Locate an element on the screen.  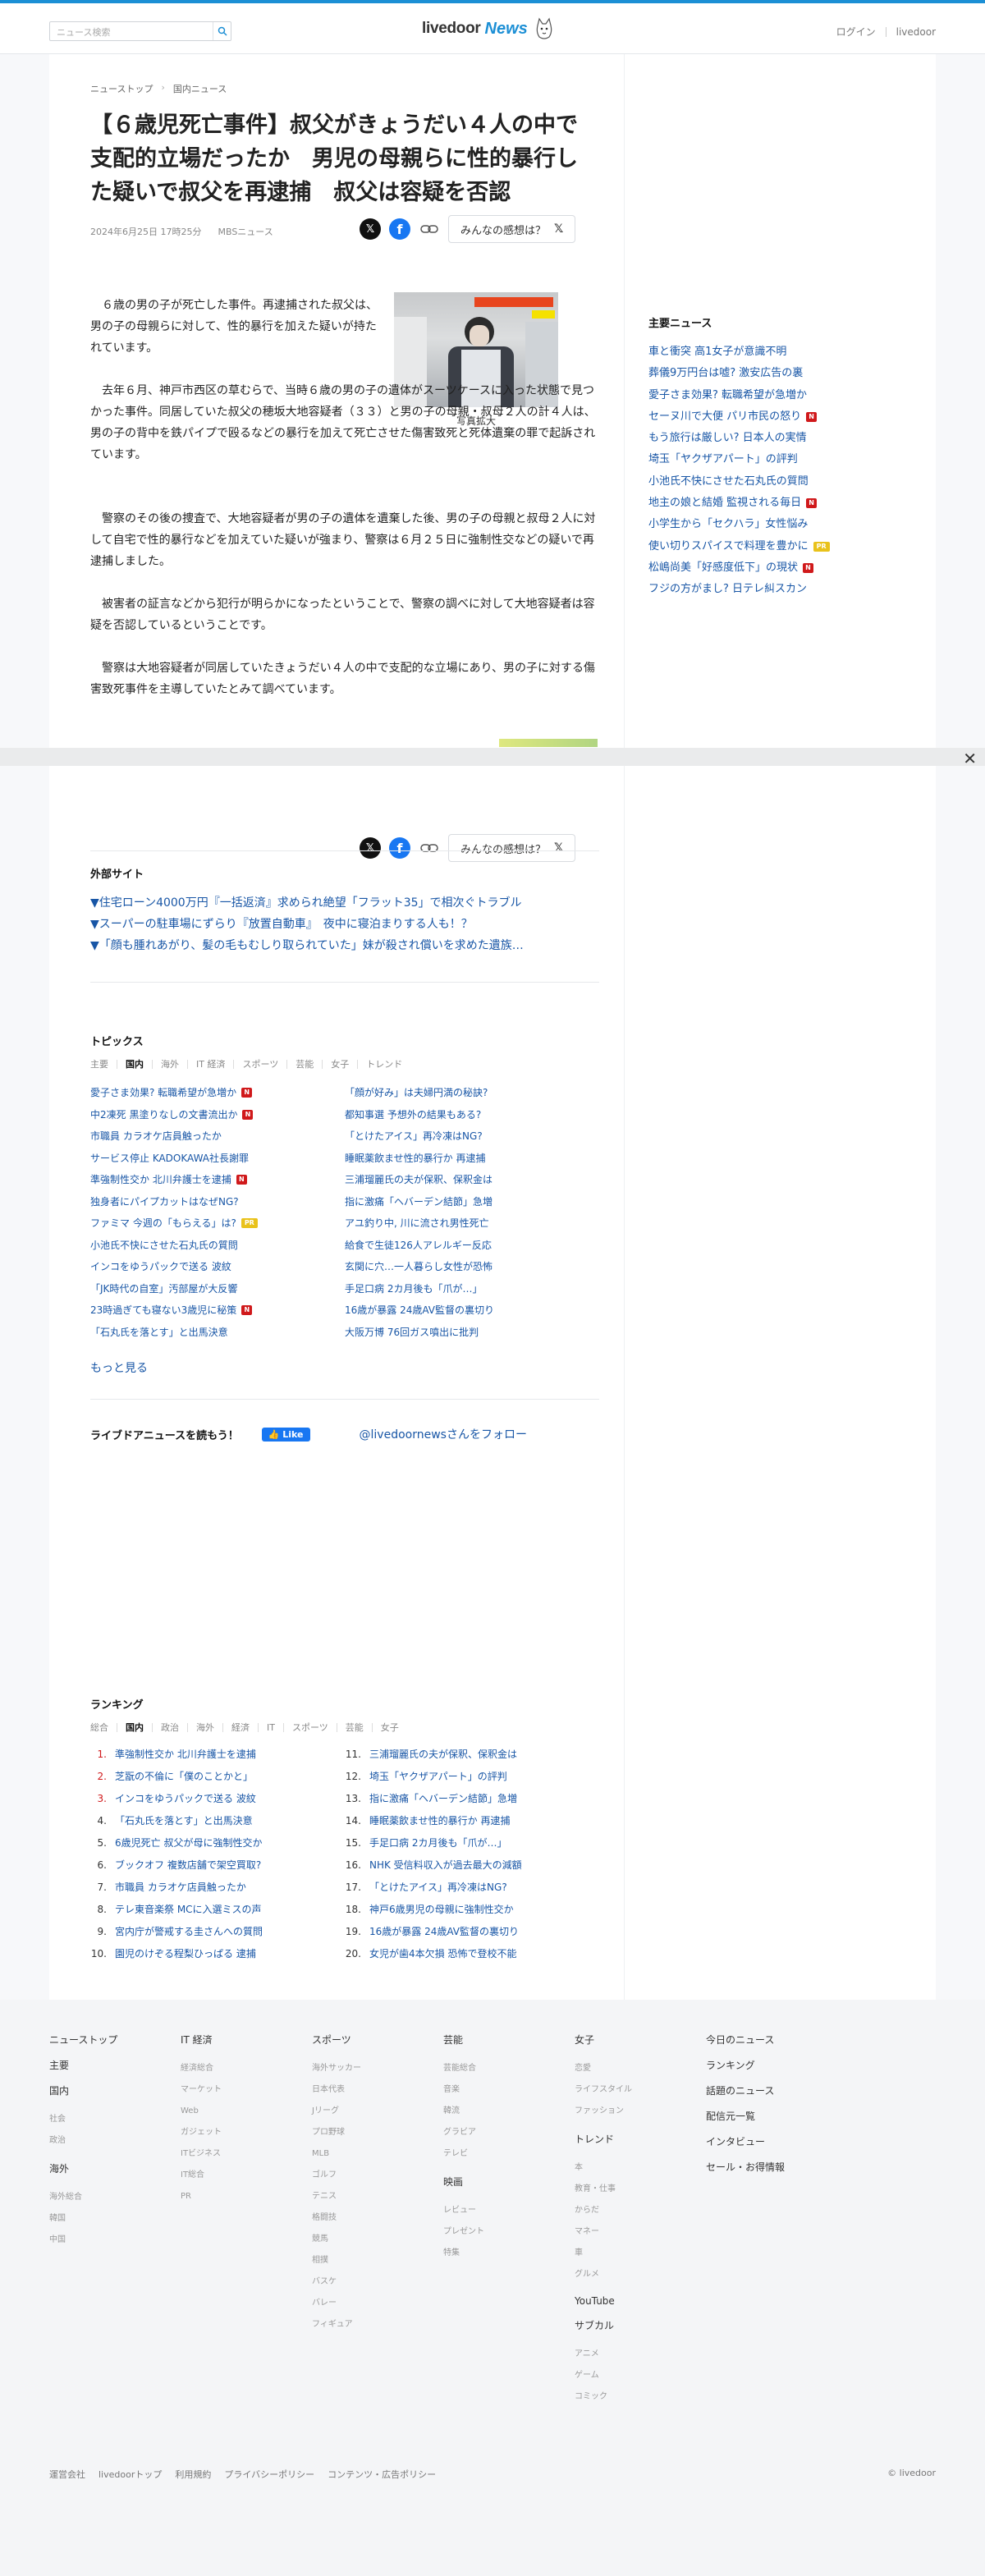
article-source: MBSニュース is located at coordinates (245, 231).